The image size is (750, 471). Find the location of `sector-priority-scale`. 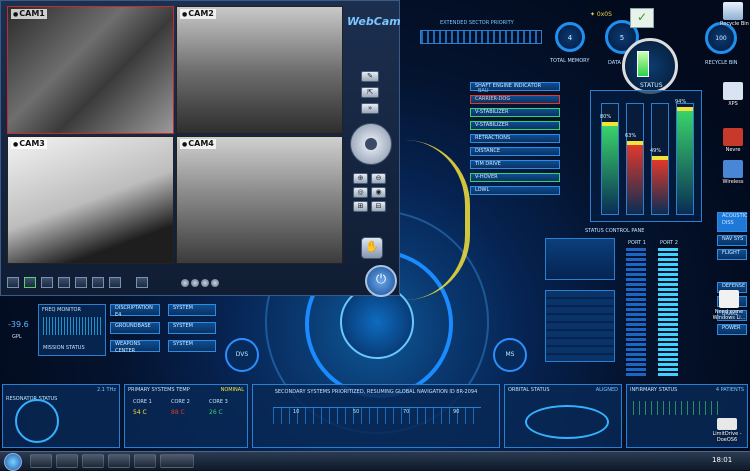

sector-priority-scale is located at coordinates (481, 37).